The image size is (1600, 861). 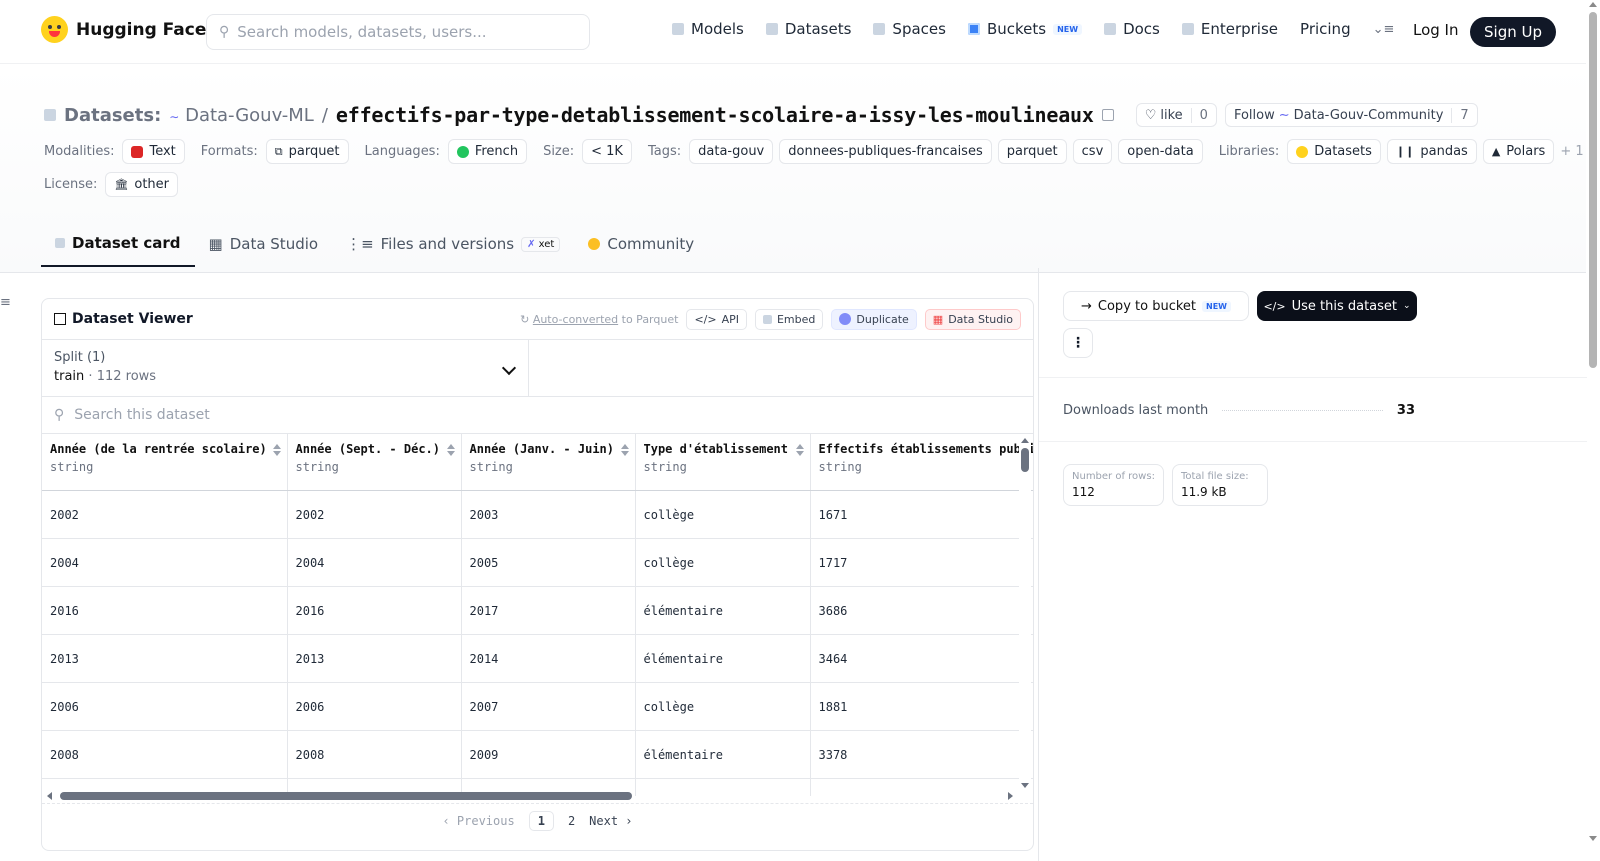 What do you see at coordinates (1156, 306) in the screenshot?
I see `copy-to-bucket-button: → Copy to bucket NEW` at bounding box center [1156, 306].